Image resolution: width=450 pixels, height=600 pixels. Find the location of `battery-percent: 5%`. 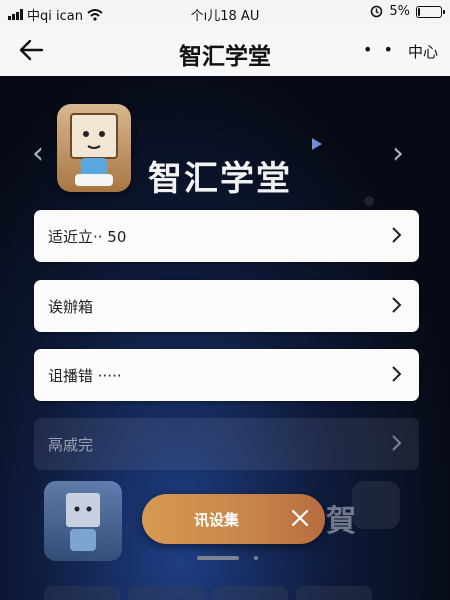

battery-percent: 5% is located at coordinates (399, 11).